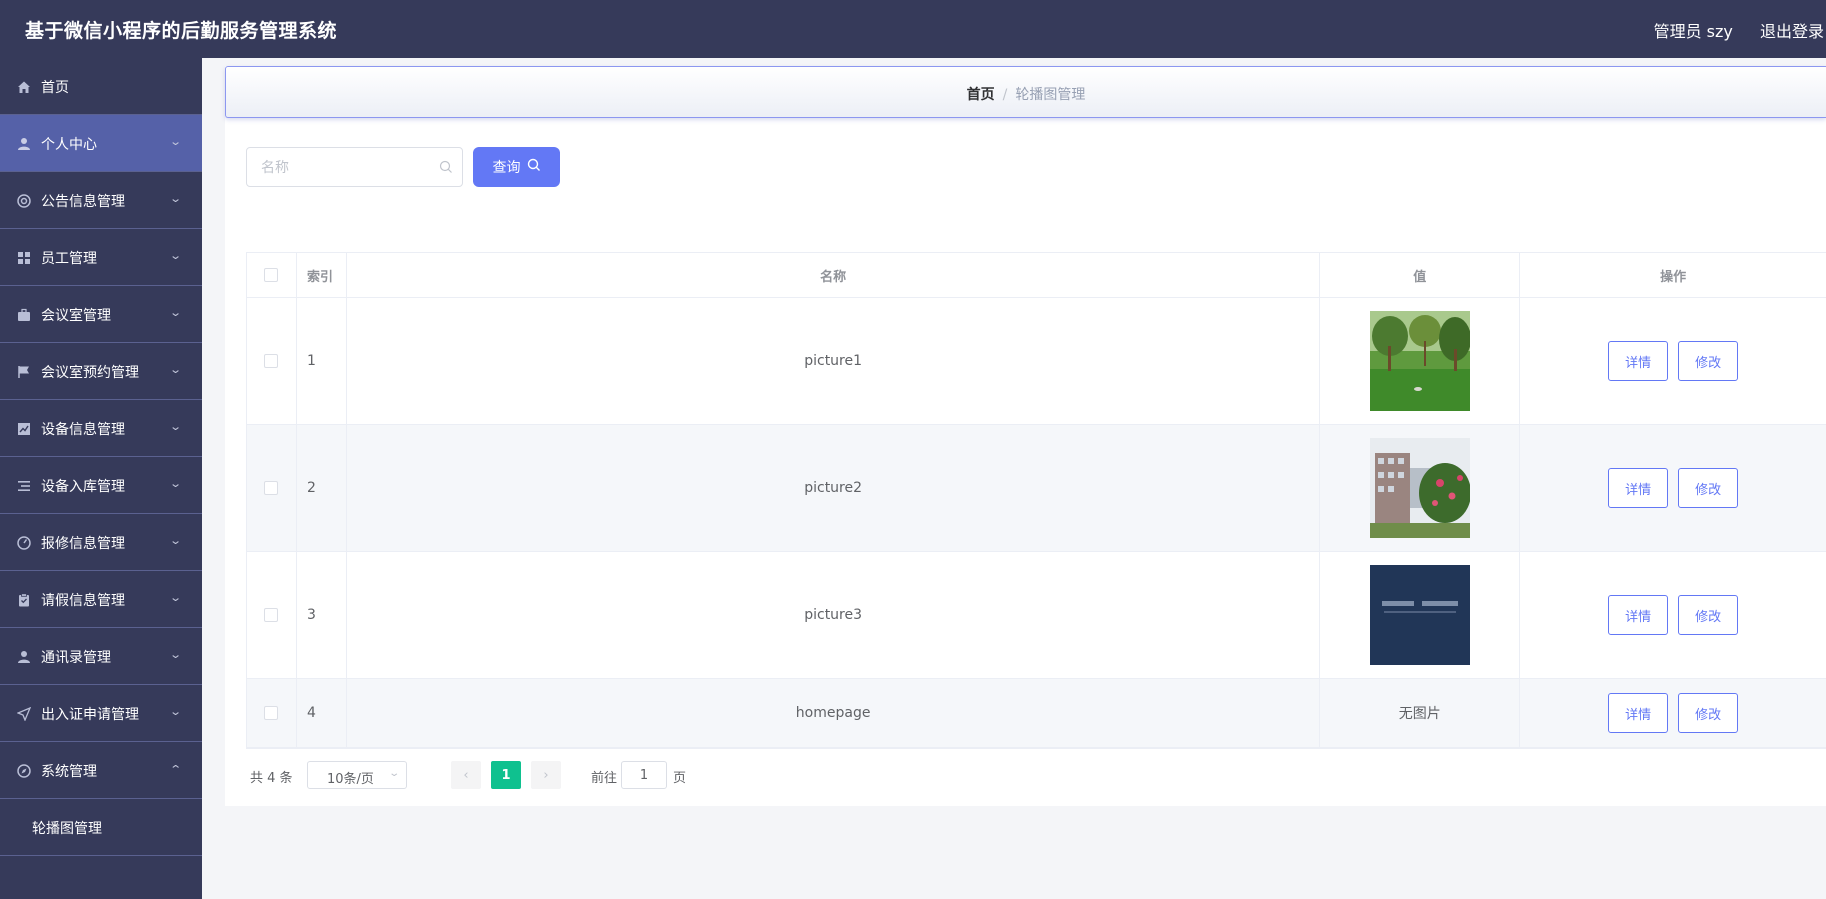 Image resolution: width=1826 pixels, height=899 pixels. I want to click on row-index: 3, so click(322, 615).